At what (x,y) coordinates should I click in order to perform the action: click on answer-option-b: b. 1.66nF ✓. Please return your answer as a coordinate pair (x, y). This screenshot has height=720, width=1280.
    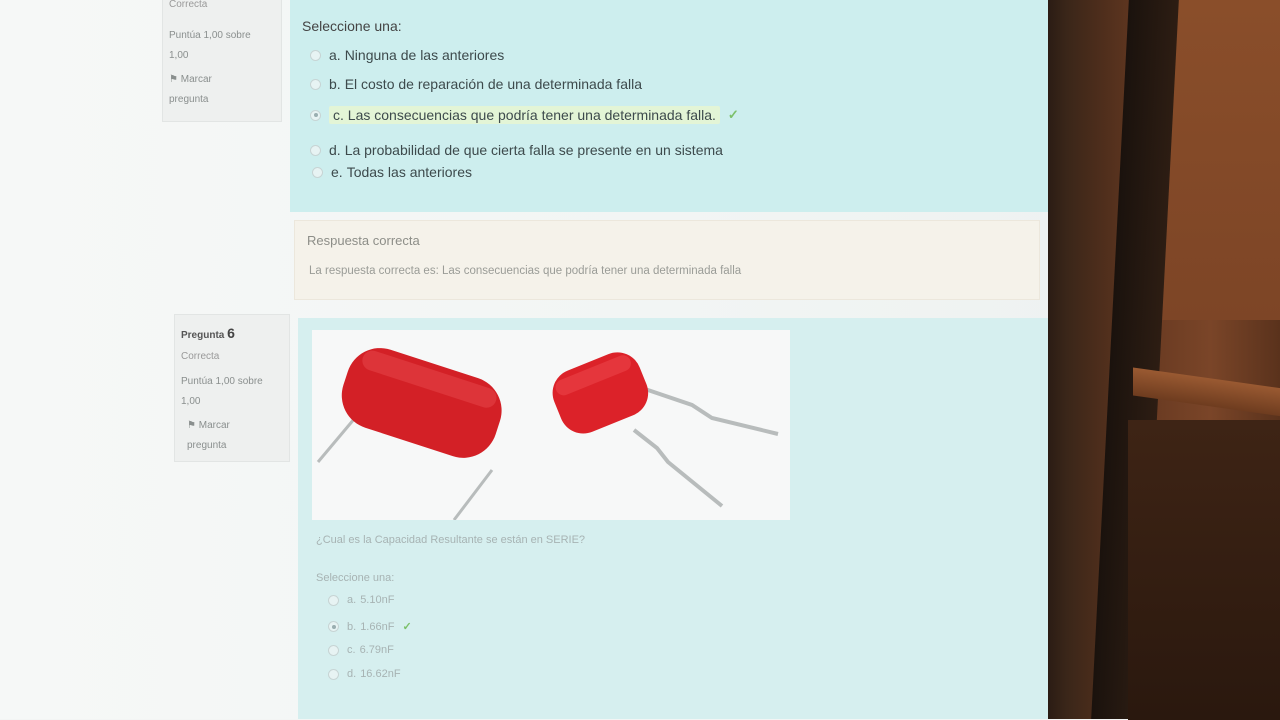
    Looking at the image, I should click on (370, 626).